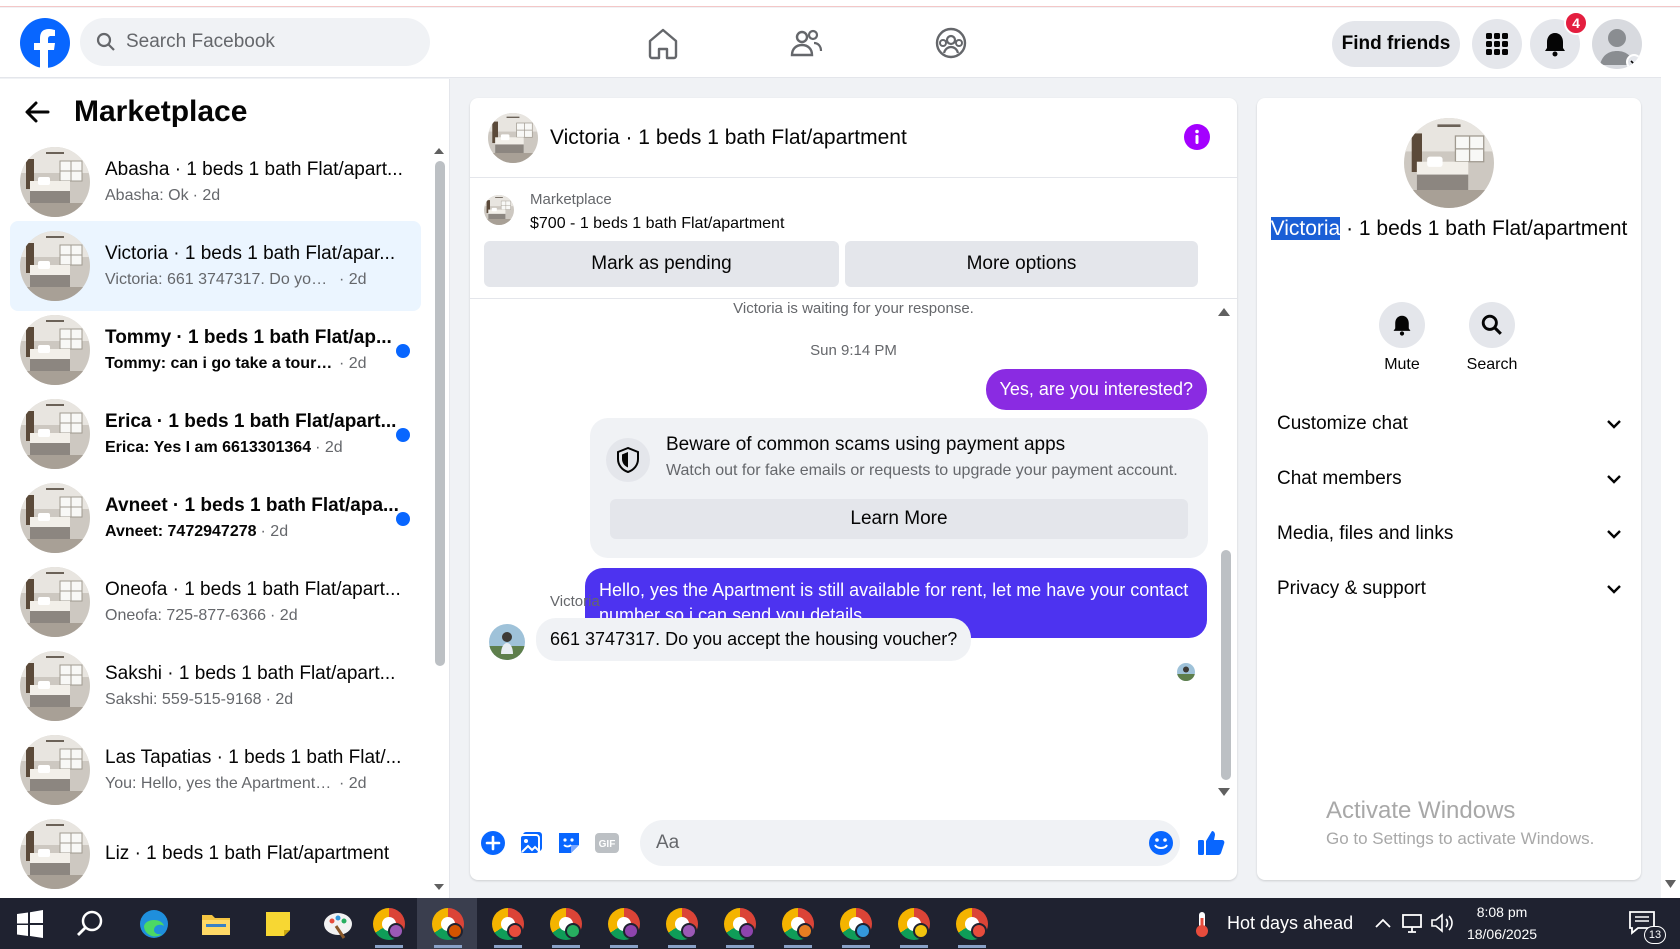  What do you see at coordinates (1383, 923) in the screenshot?
I see `chevron-up-icon` at bounding box center [1383, 923].